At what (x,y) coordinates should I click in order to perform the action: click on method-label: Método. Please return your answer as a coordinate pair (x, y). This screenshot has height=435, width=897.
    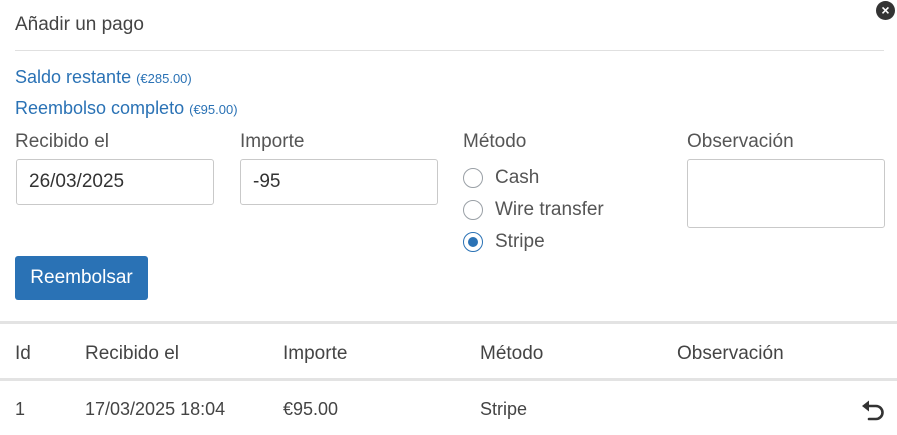
    Looking at the image, I should click on (495, 141).